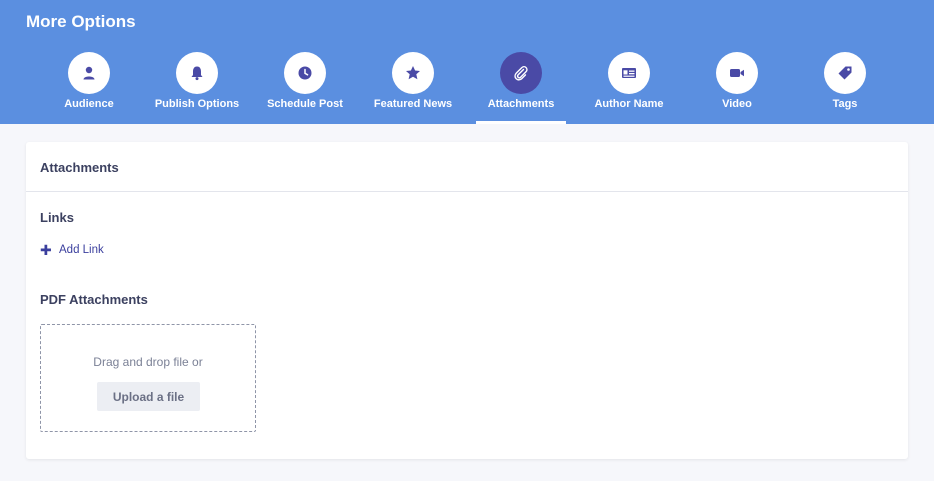 This screenshot has height=481, width=934. Describe the element at coordinates (148, 378) in the screenshot. I see `file-dropzone: Drag and drop file or Upload a file` at that location.